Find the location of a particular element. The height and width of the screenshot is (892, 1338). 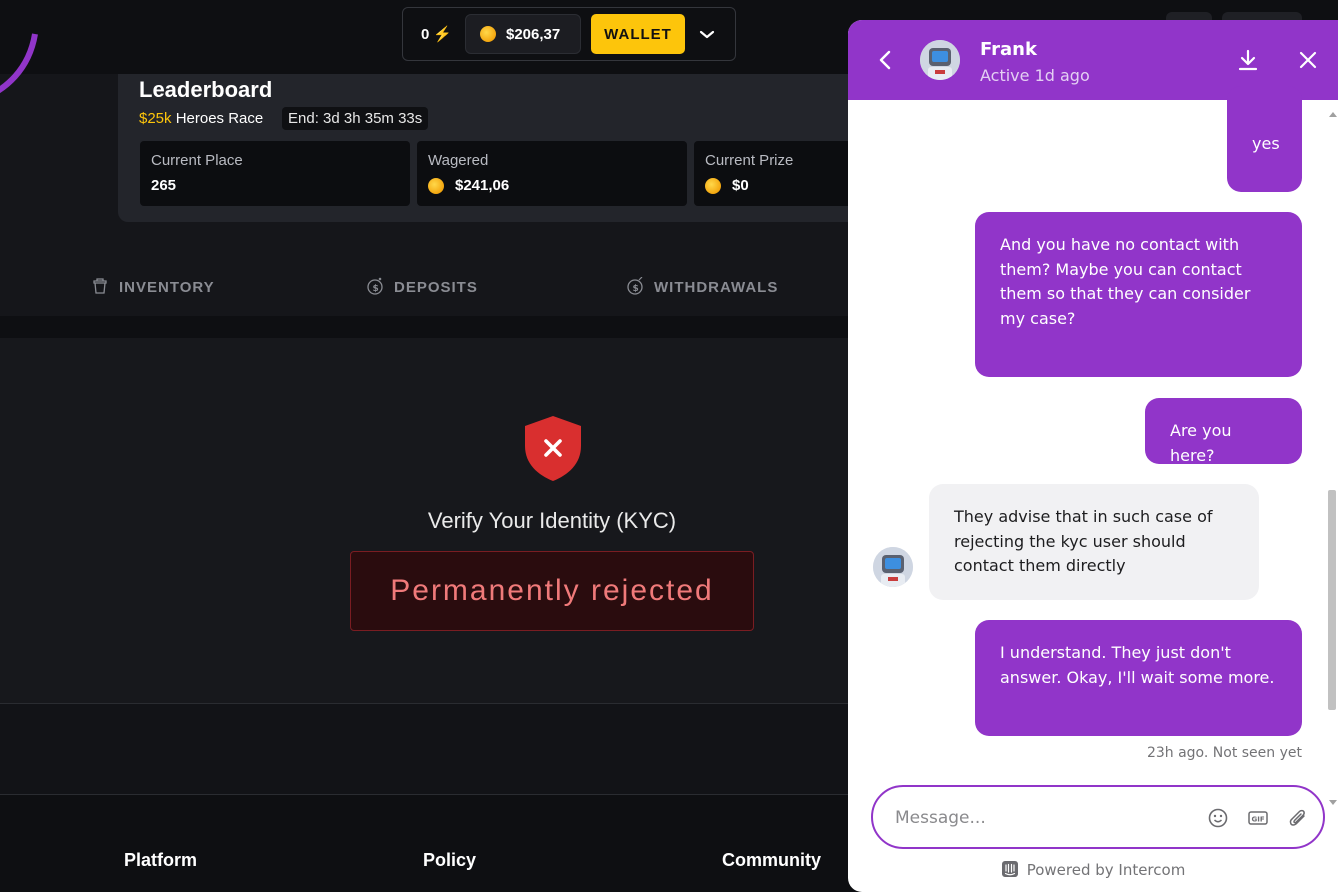

scroll-up-arrow is located at coordinates (1333, 114).